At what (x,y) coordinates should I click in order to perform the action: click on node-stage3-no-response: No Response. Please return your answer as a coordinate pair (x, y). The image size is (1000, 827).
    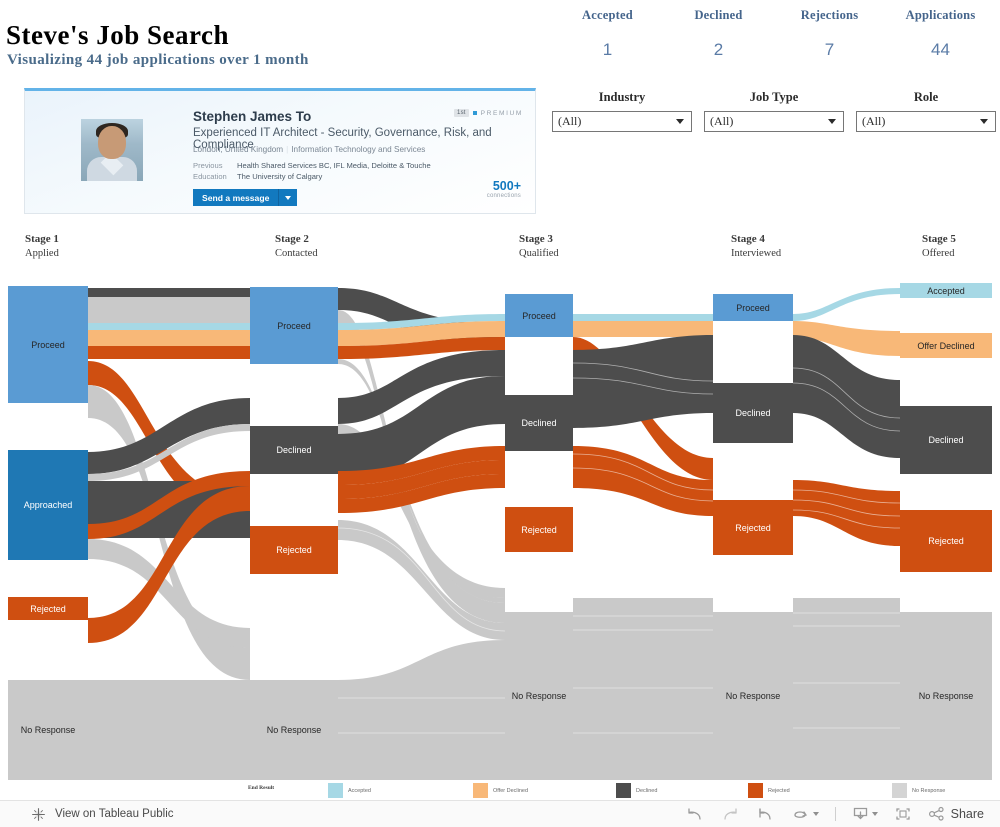
    Looking at the image, I should click on (539, 696).